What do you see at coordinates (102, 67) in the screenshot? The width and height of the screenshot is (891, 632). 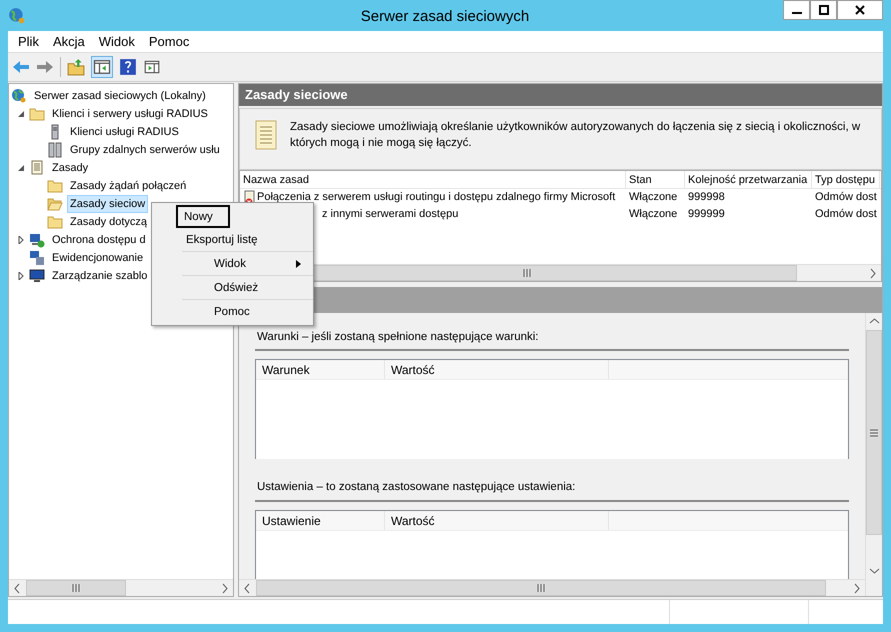 I see `tree-pane-icon` at bounding box center [102, 67].